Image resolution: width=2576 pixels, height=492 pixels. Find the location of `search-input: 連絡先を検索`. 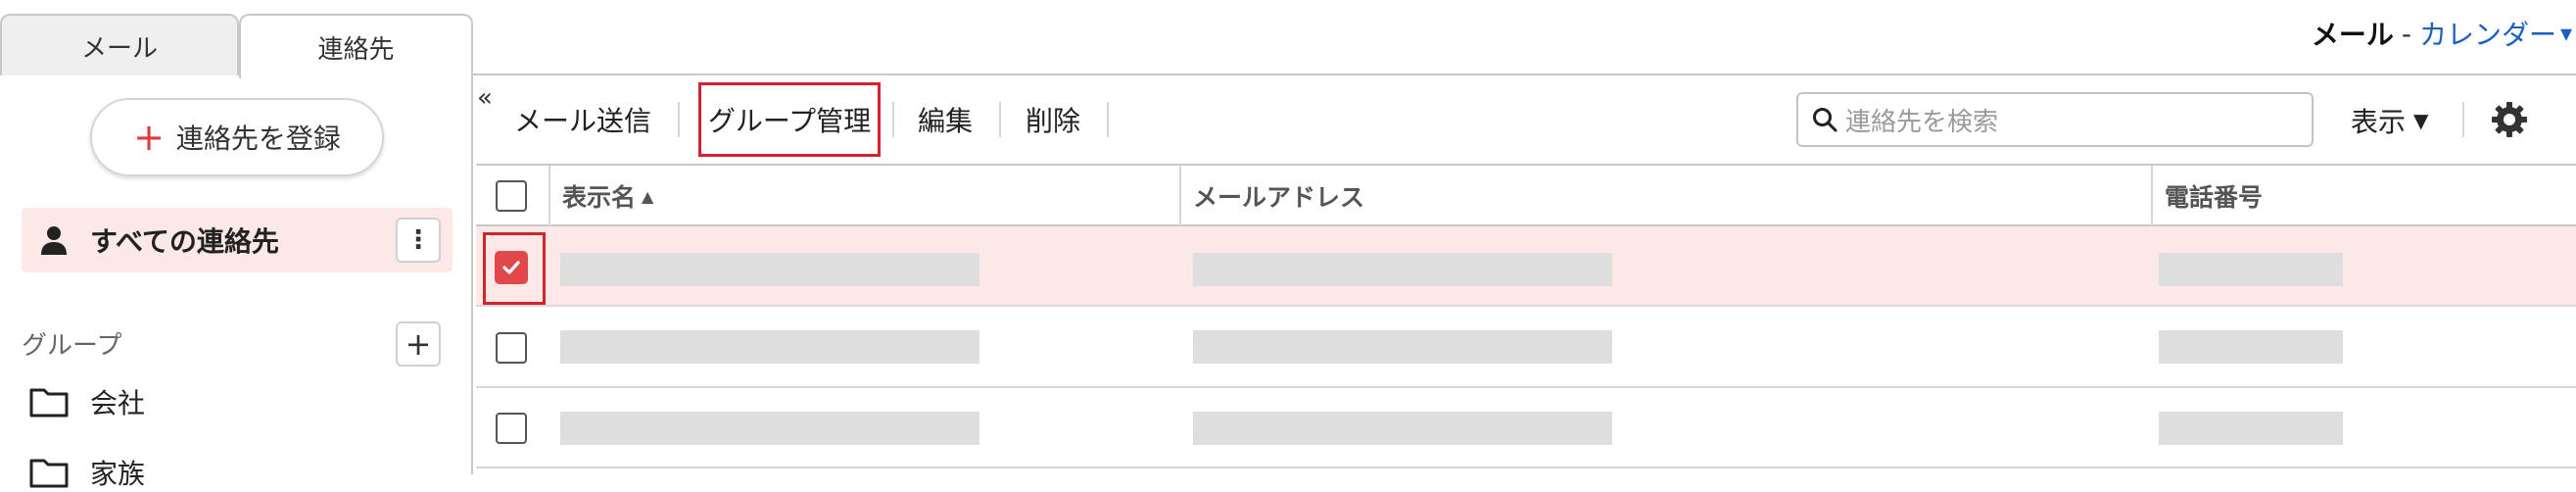

search-input: 連絡先を検索 is located at coordinates (2055, 119).